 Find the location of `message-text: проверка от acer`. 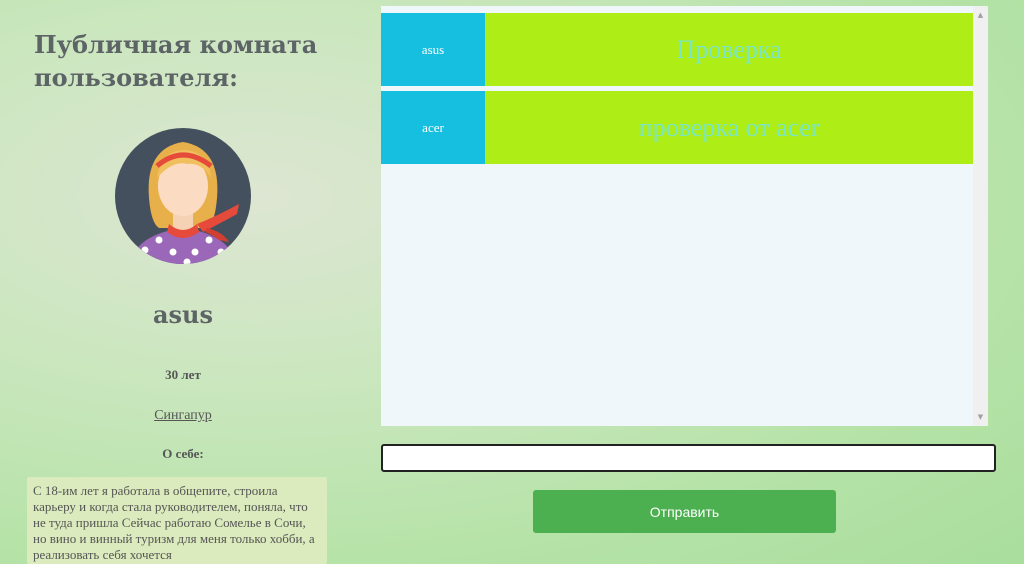

message-text: проверка от acer is located at coordinates (729, 127).